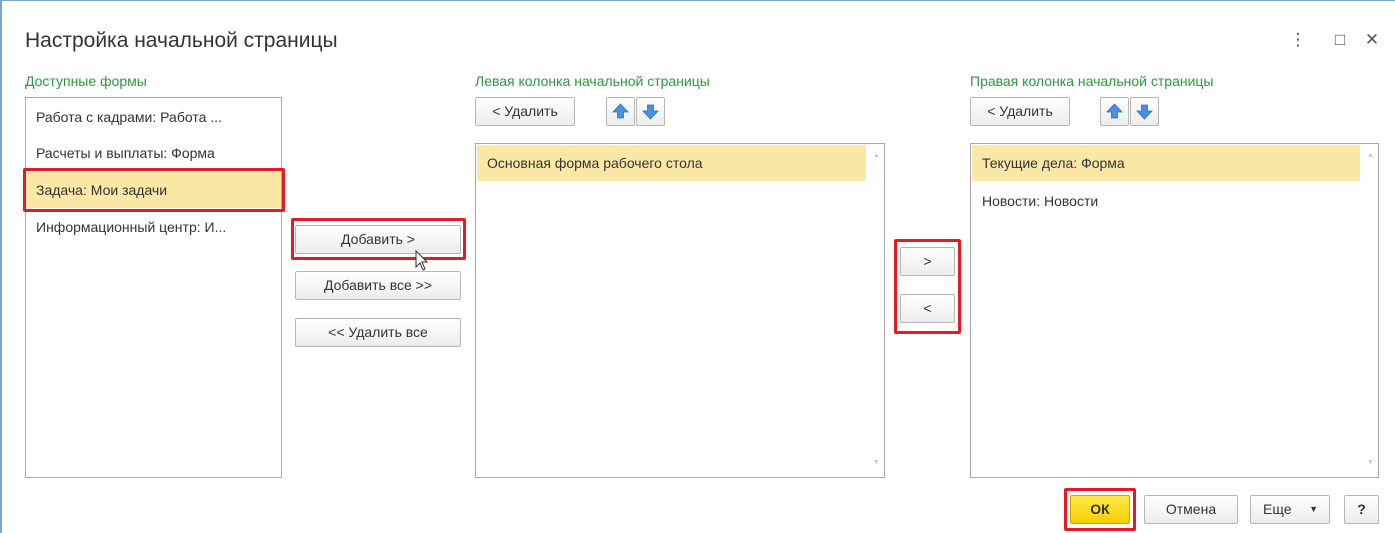 This screenshot has width=1395, height=533. What do you see at coordinates (671, 163) in the screenshot?
I see `list-item-selected: Основная форма рабочего стола` at bounding box center [671, 163].